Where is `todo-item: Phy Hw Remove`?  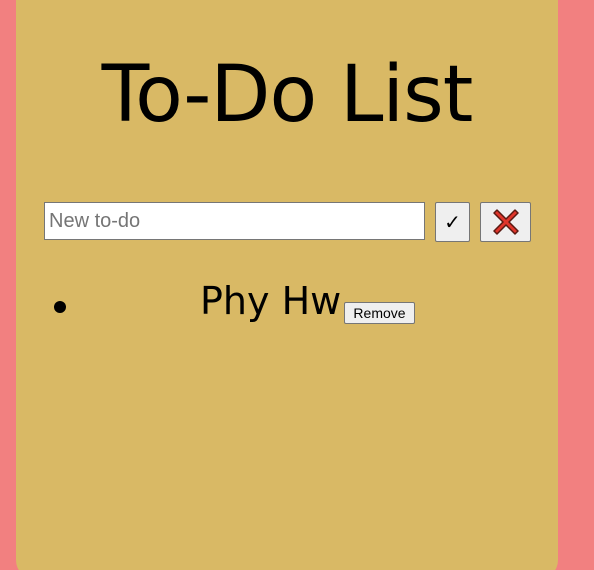 todo-item: Phy Hw Remove is located at coordinates (287, 307).